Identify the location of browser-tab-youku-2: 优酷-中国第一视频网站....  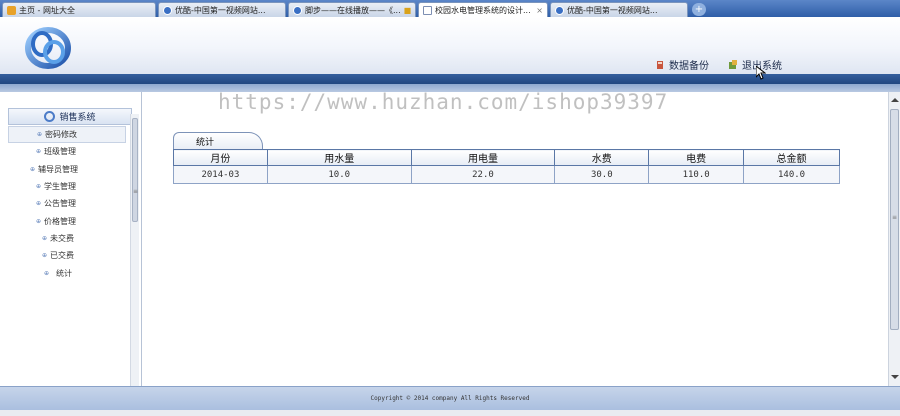
(619, 9).